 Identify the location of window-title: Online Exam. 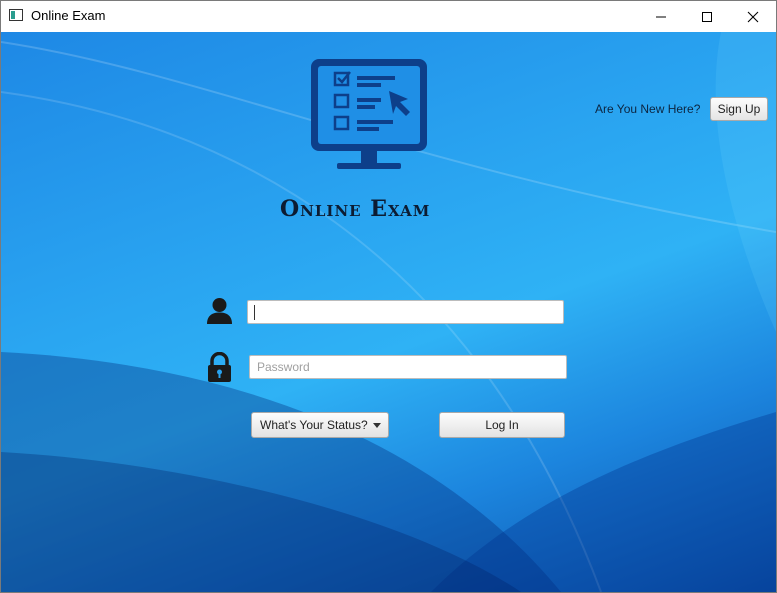
(68, 15).